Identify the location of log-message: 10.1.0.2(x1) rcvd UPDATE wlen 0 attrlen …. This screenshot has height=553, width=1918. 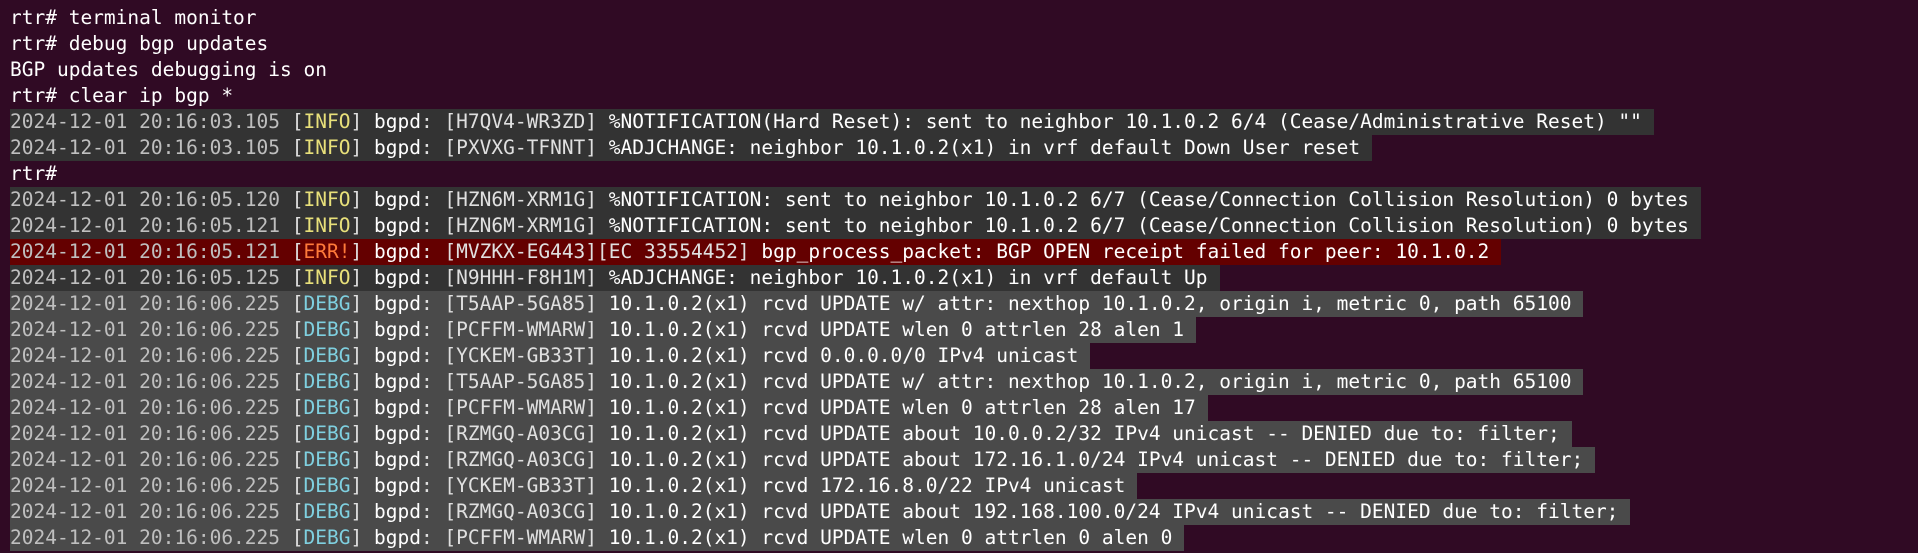
(896, 407).